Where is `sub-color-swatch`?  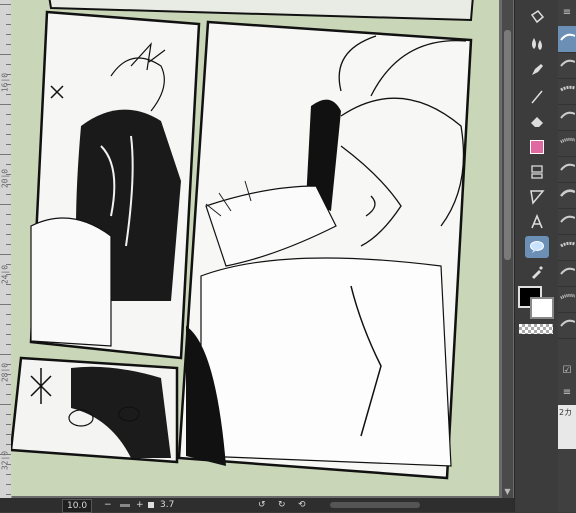
sub-color-swatch is located at coordinates (542, 308).